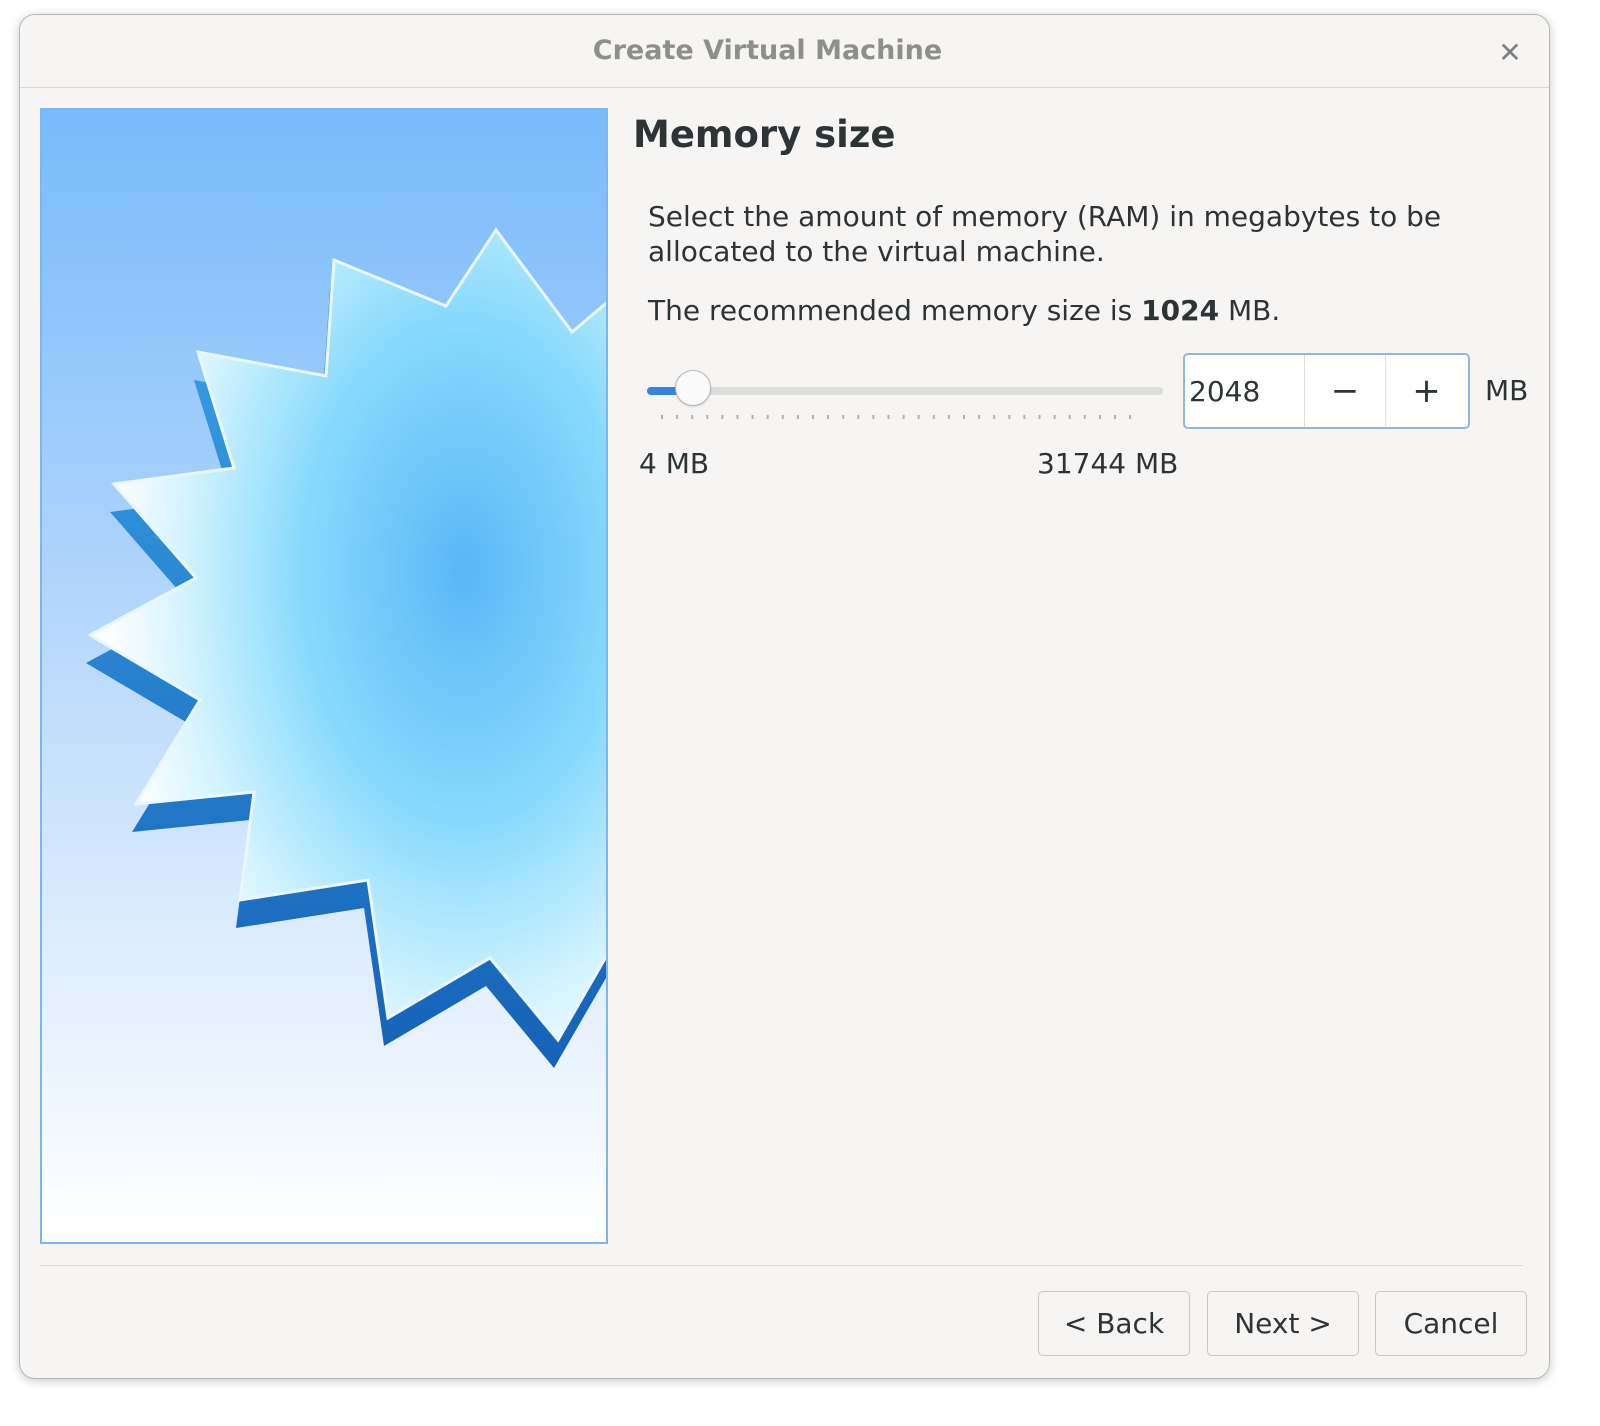 The height and width of the screenshot is (1426, 1600). I want to click on recommended-value: 1024, so click(1180, 310).